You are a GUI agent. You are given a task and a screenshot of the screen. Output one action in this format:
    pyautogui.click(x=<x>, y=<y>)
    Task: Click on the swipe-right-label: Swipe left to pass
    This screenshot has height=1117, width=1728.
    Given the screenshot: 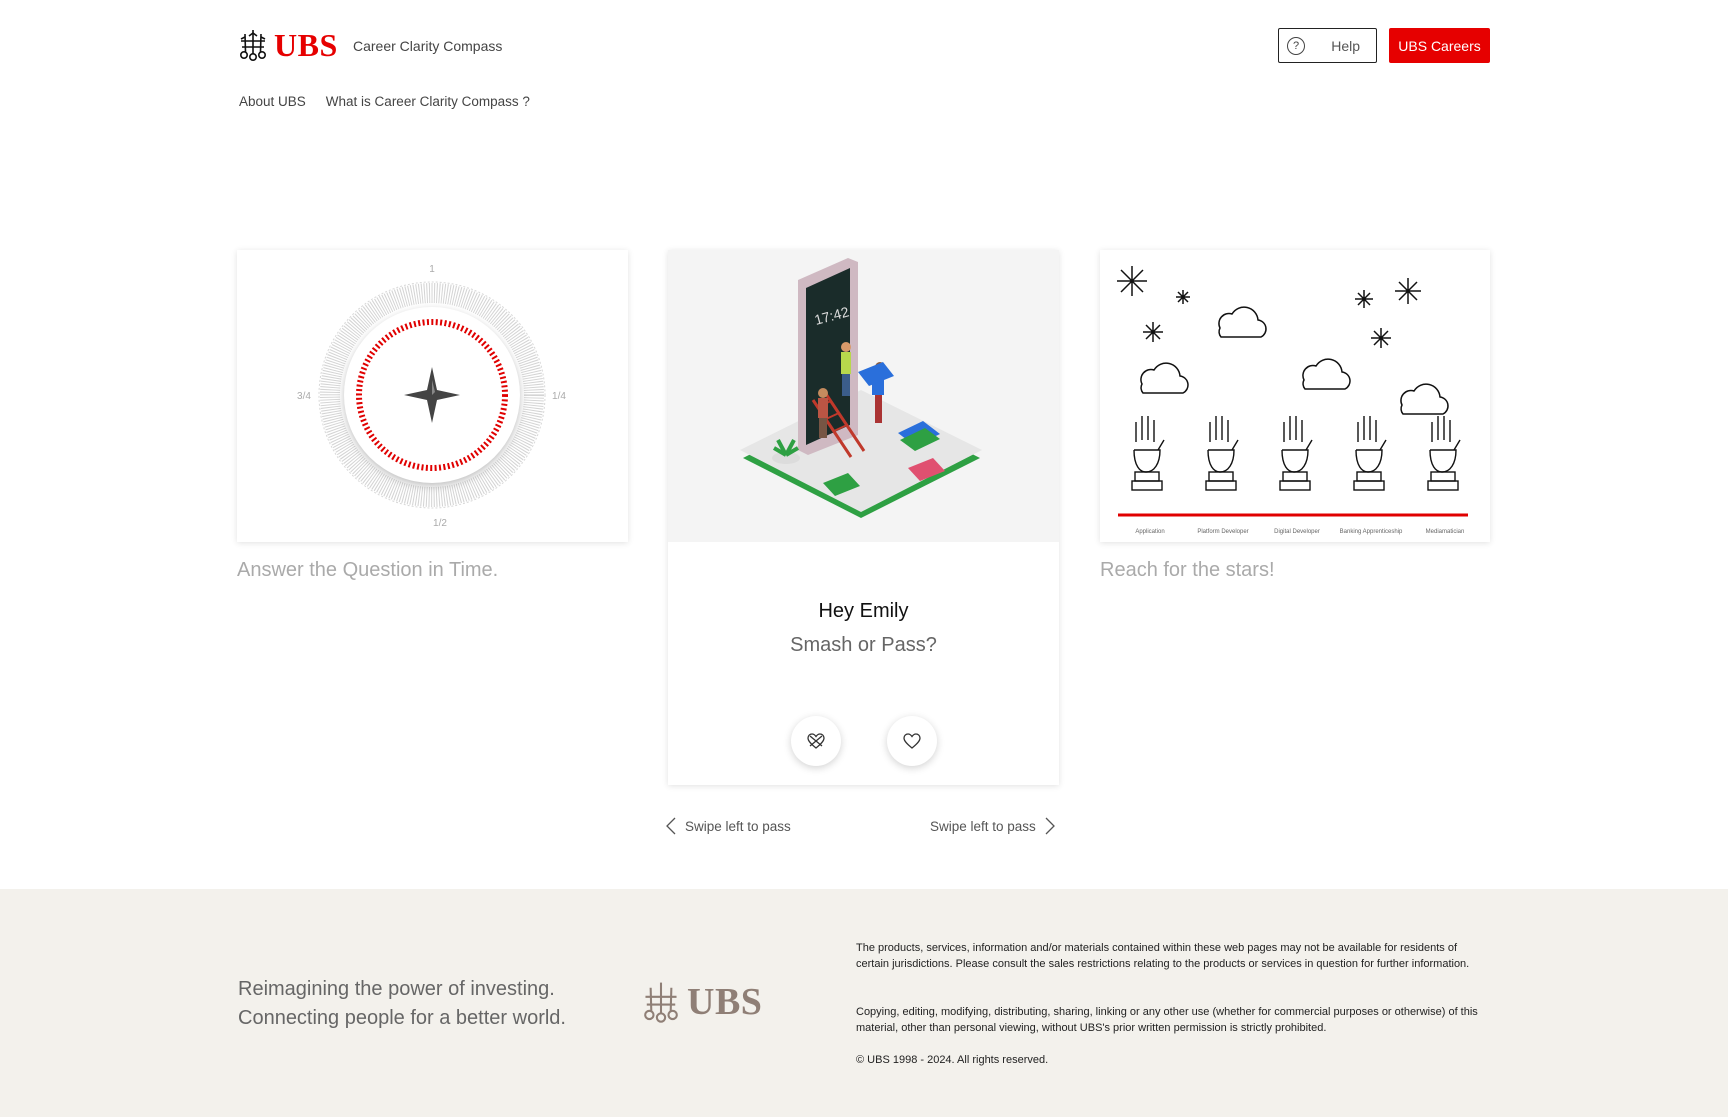 What is the action you would take?
    pyautogui.click(x=983, y=826)
    